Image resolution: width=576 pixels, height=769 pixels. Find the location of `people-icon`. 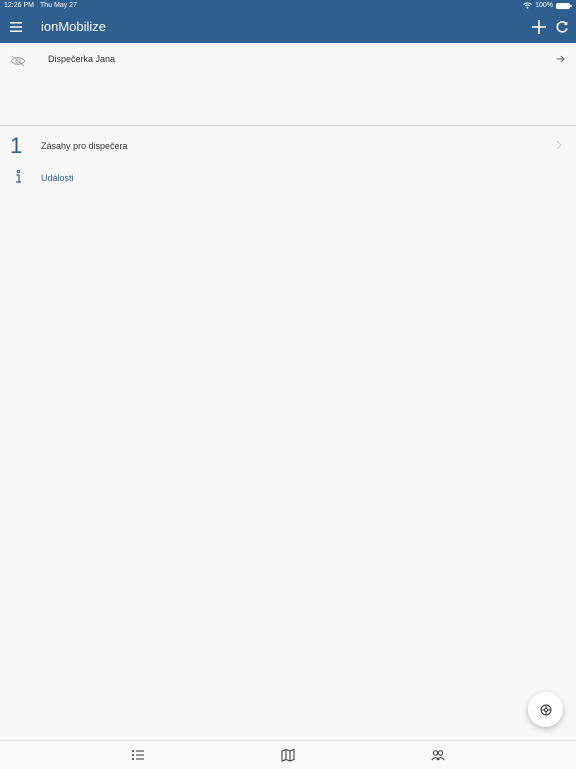

people-icon is located at coordinates (438, 755).